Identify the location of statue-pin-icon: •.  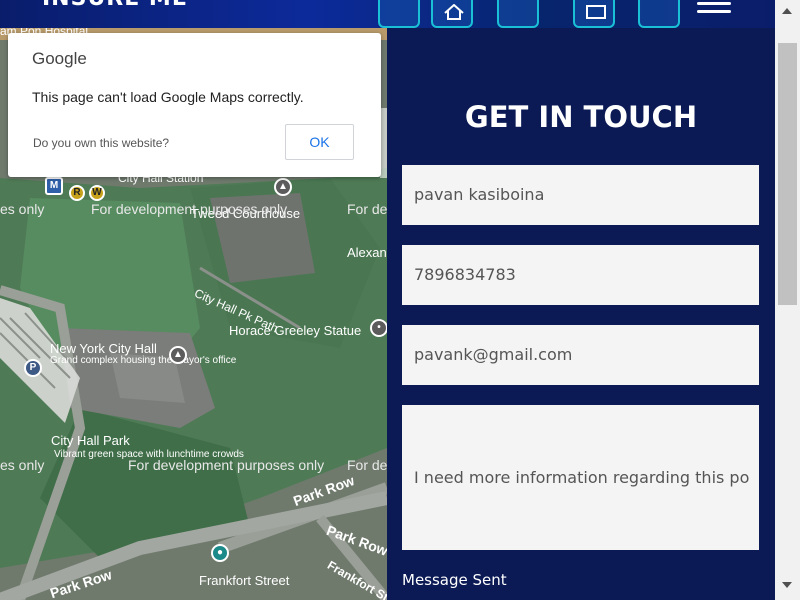
(378, 328).